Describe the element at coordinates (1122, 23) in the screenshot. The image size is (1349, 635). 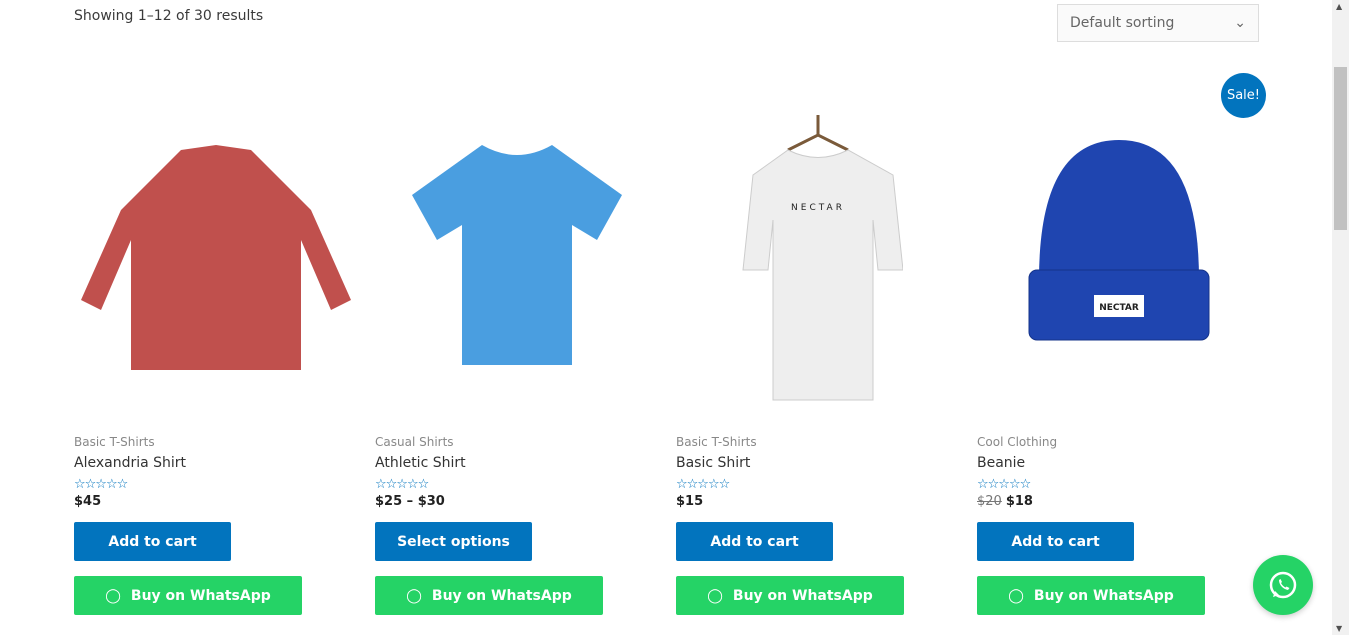
I see `sorting-value: Default sorting` at that location.